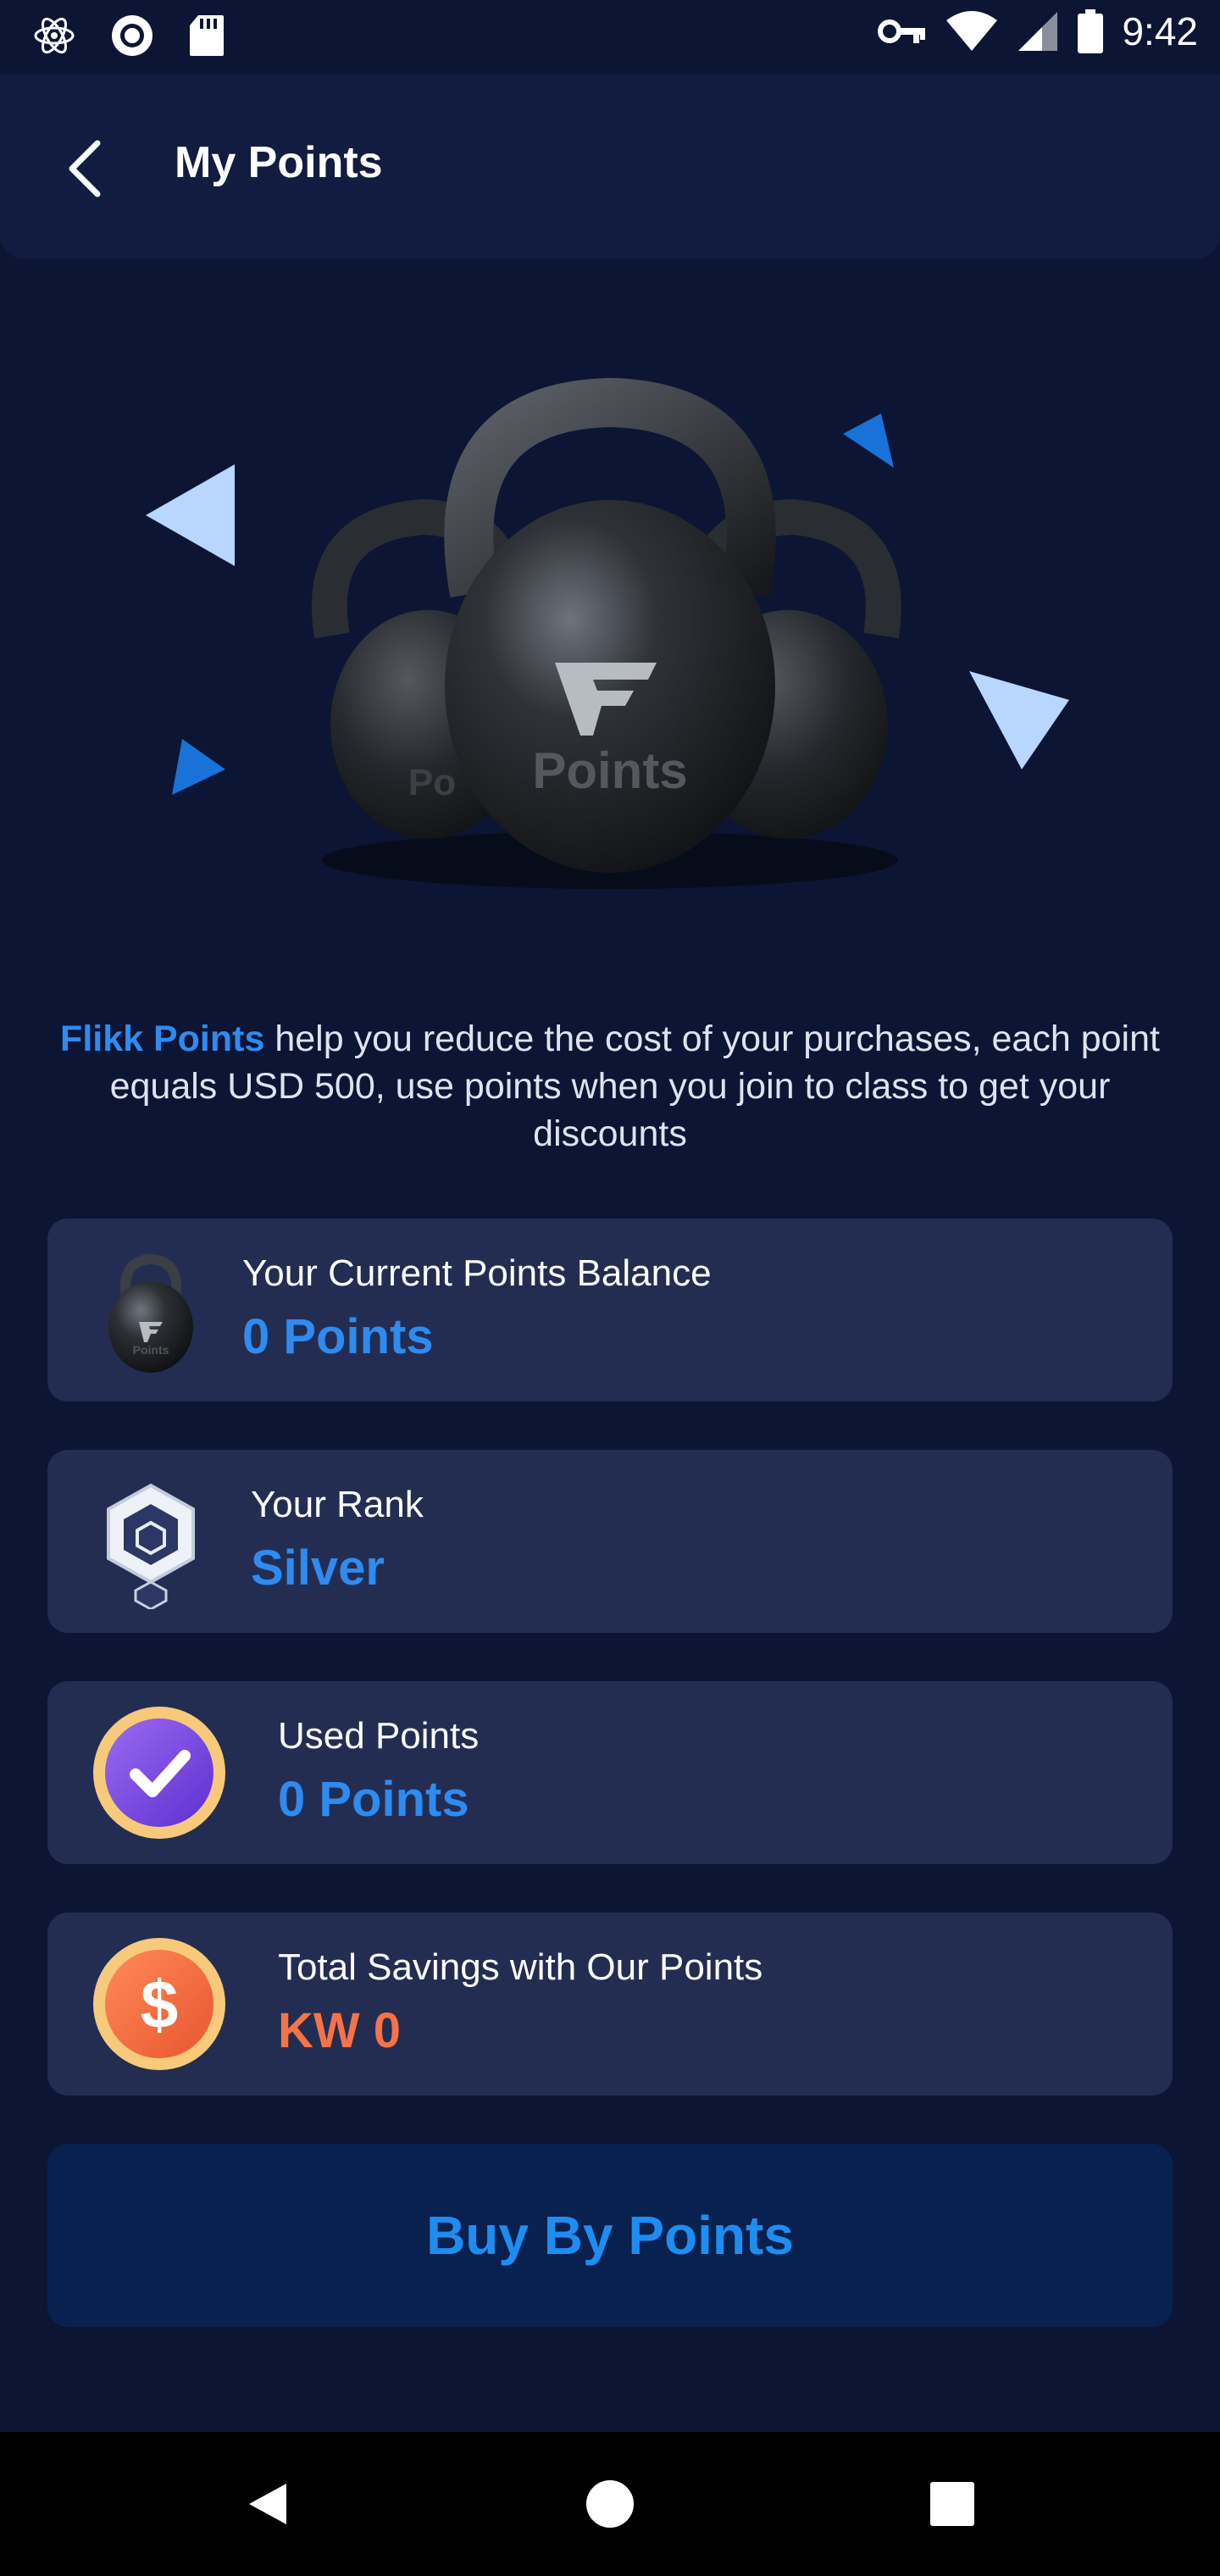 This screenshot has height=2576, width=1220. Describe the element at coordinates (520, 1967) in the screenshot. I see `savings-label: Total Savings with Our Points` at that location.